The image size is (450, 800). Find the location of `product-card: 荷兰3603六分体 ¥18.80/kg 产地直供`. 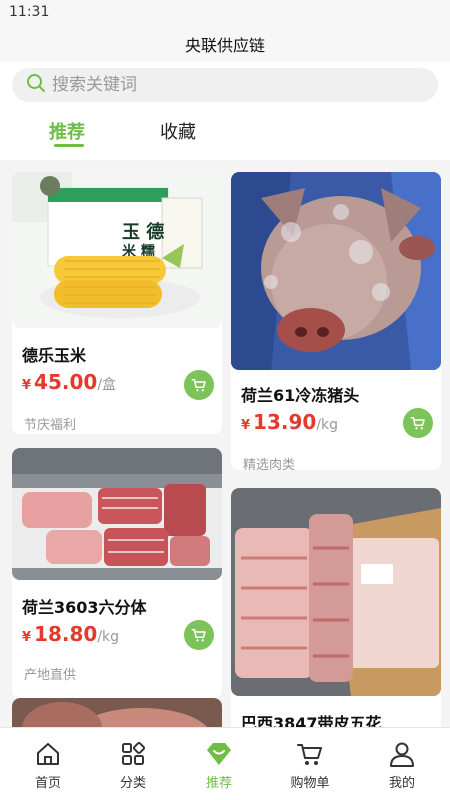

product-card: 荷兰3603六分体 ¥18.80/kg 产地直供 is located at coordinates (117, 573).